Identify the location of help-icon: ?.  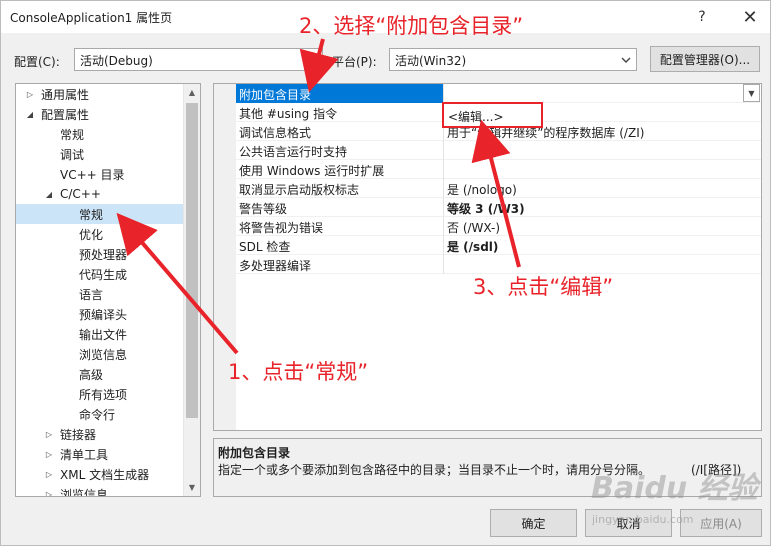
(702, 17).